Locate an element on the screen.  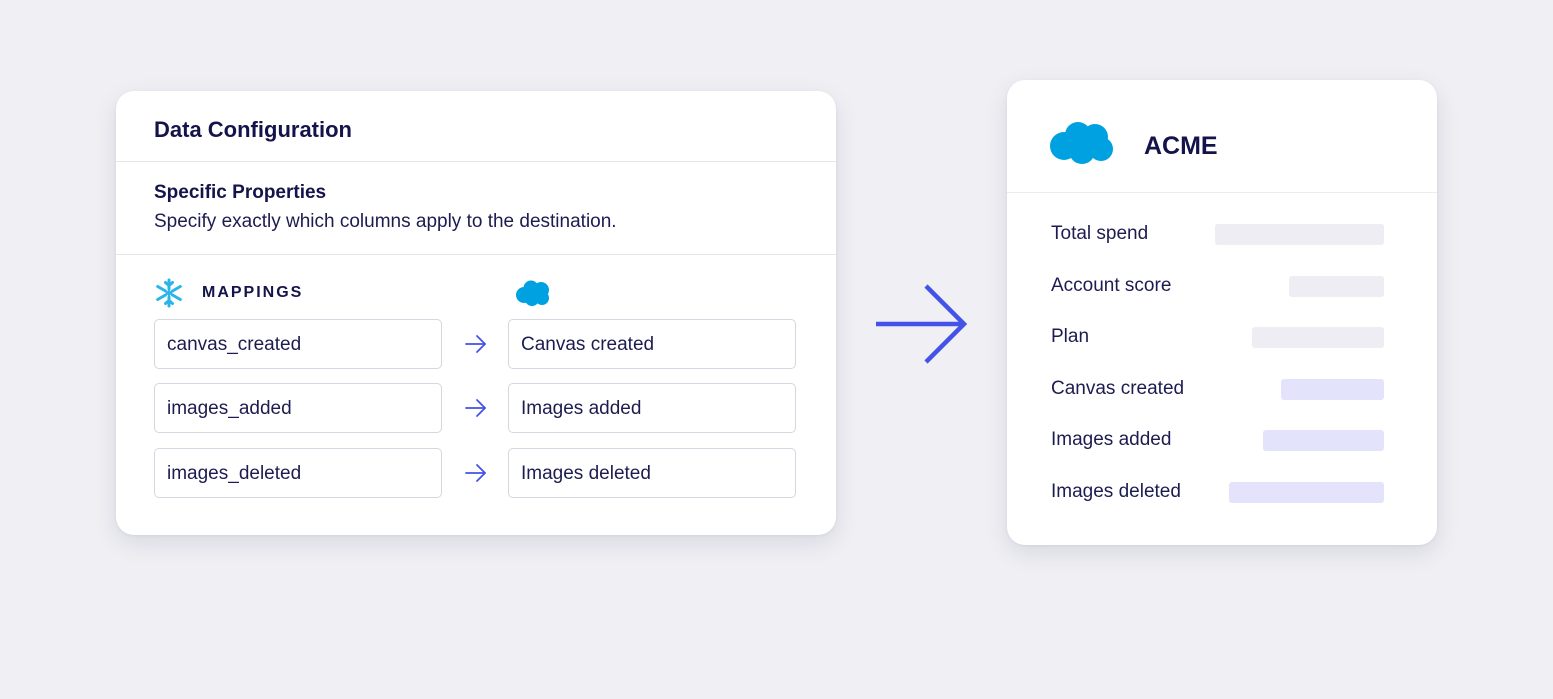
property-row: Images added is located at coordinates (1217, 441).